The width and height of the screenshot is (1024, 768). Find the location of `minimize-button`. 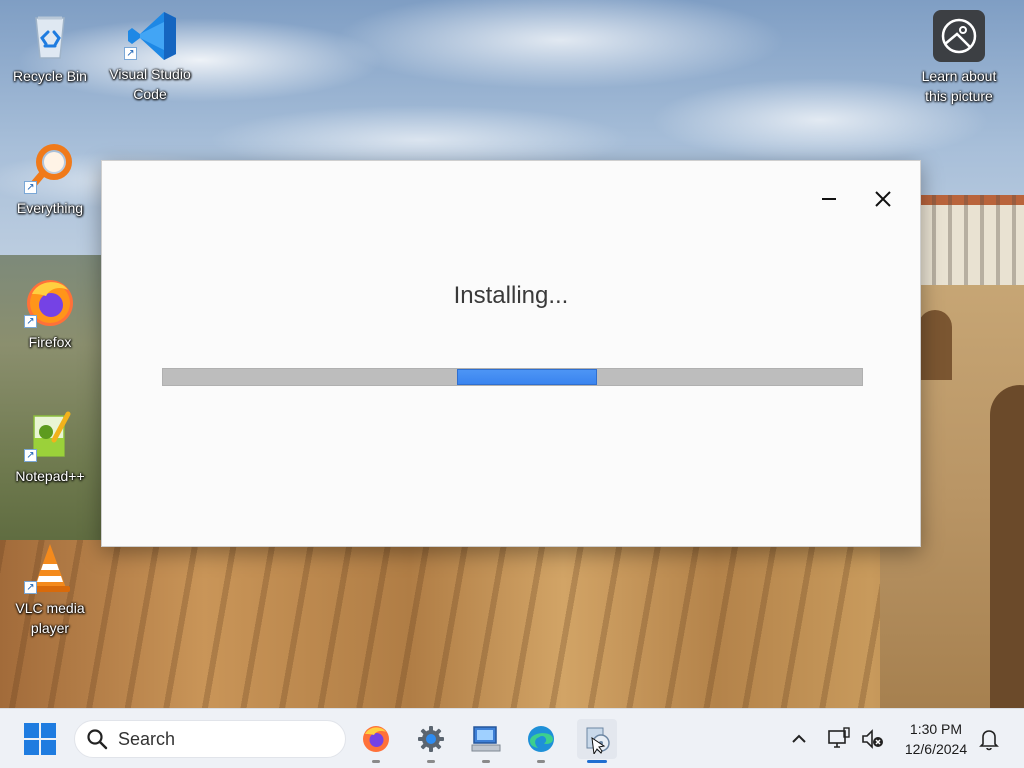

minimize-button is located at coordinates (829, 199).